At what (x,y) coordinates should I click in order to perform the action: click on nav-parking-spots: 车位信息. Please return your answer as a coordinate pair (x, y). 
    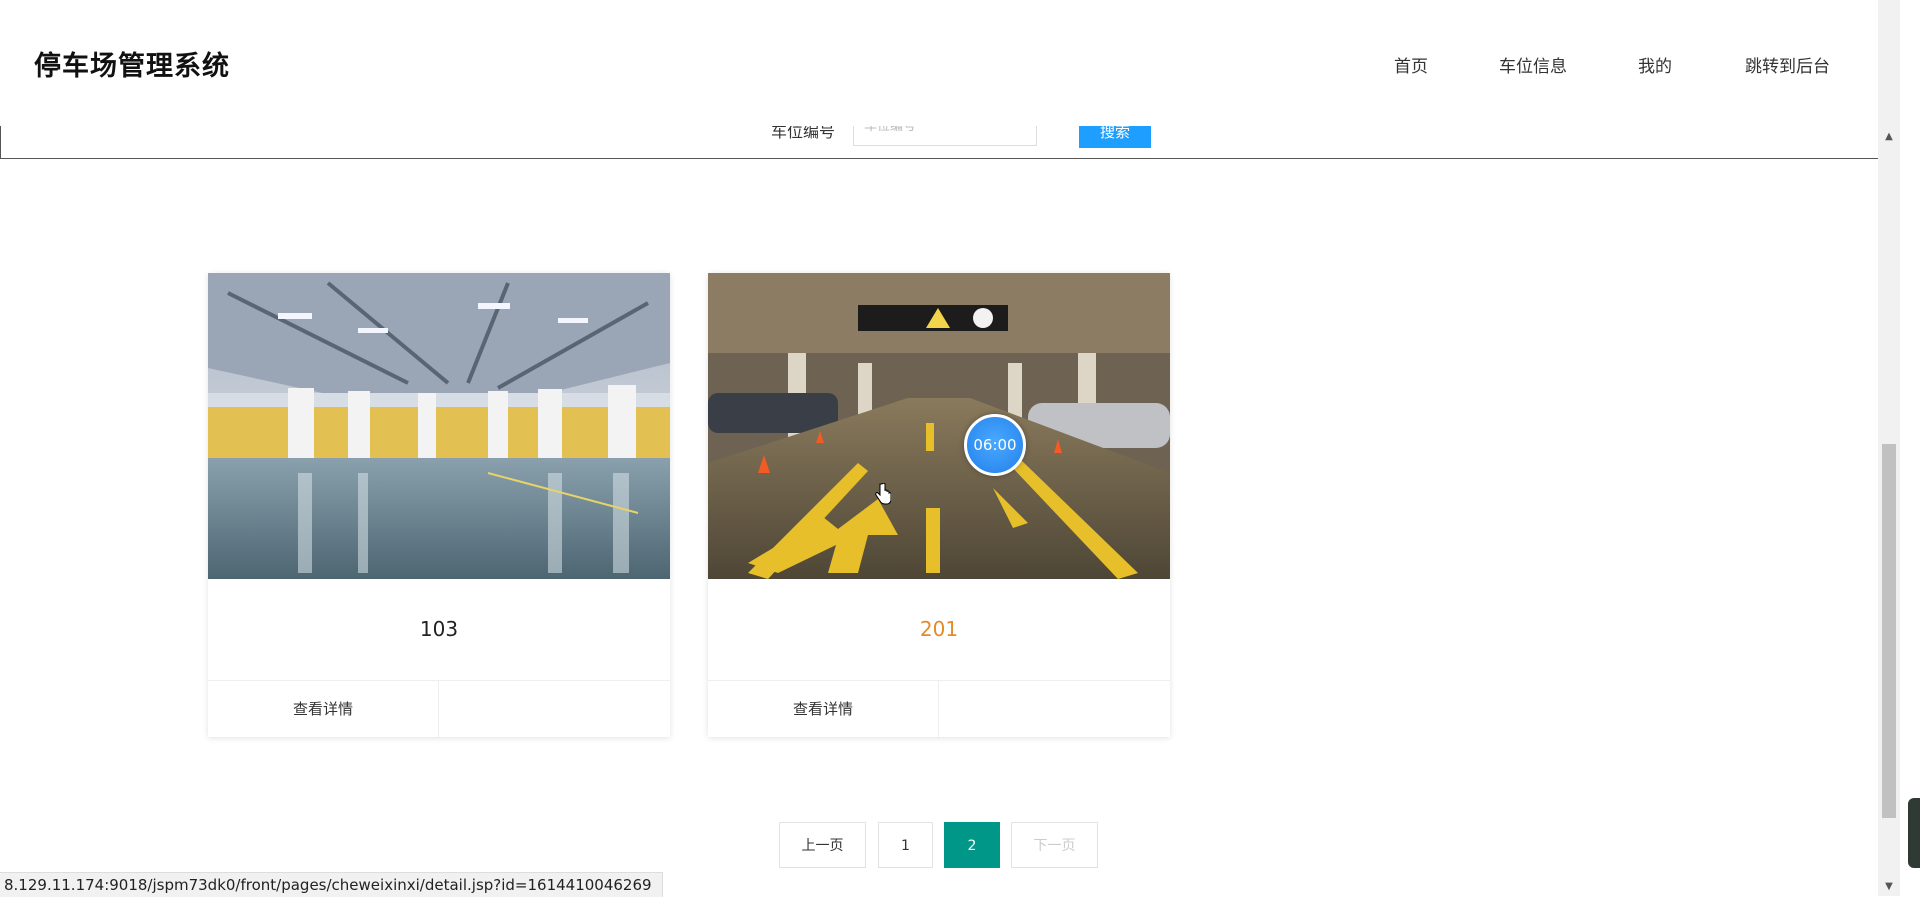
    Looking at the image, I should click on (1533, 64).